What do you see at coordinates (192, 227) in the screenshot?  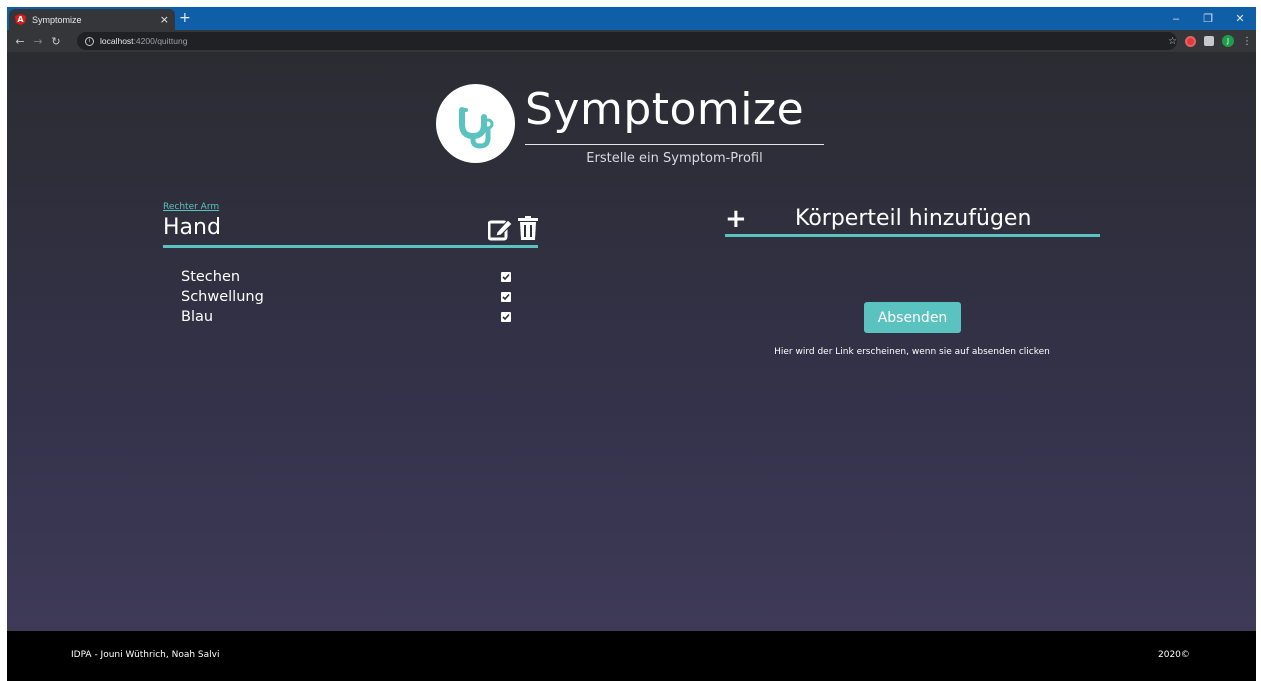 I see `body-part-title: Hand` at bounding box center [192, 227].